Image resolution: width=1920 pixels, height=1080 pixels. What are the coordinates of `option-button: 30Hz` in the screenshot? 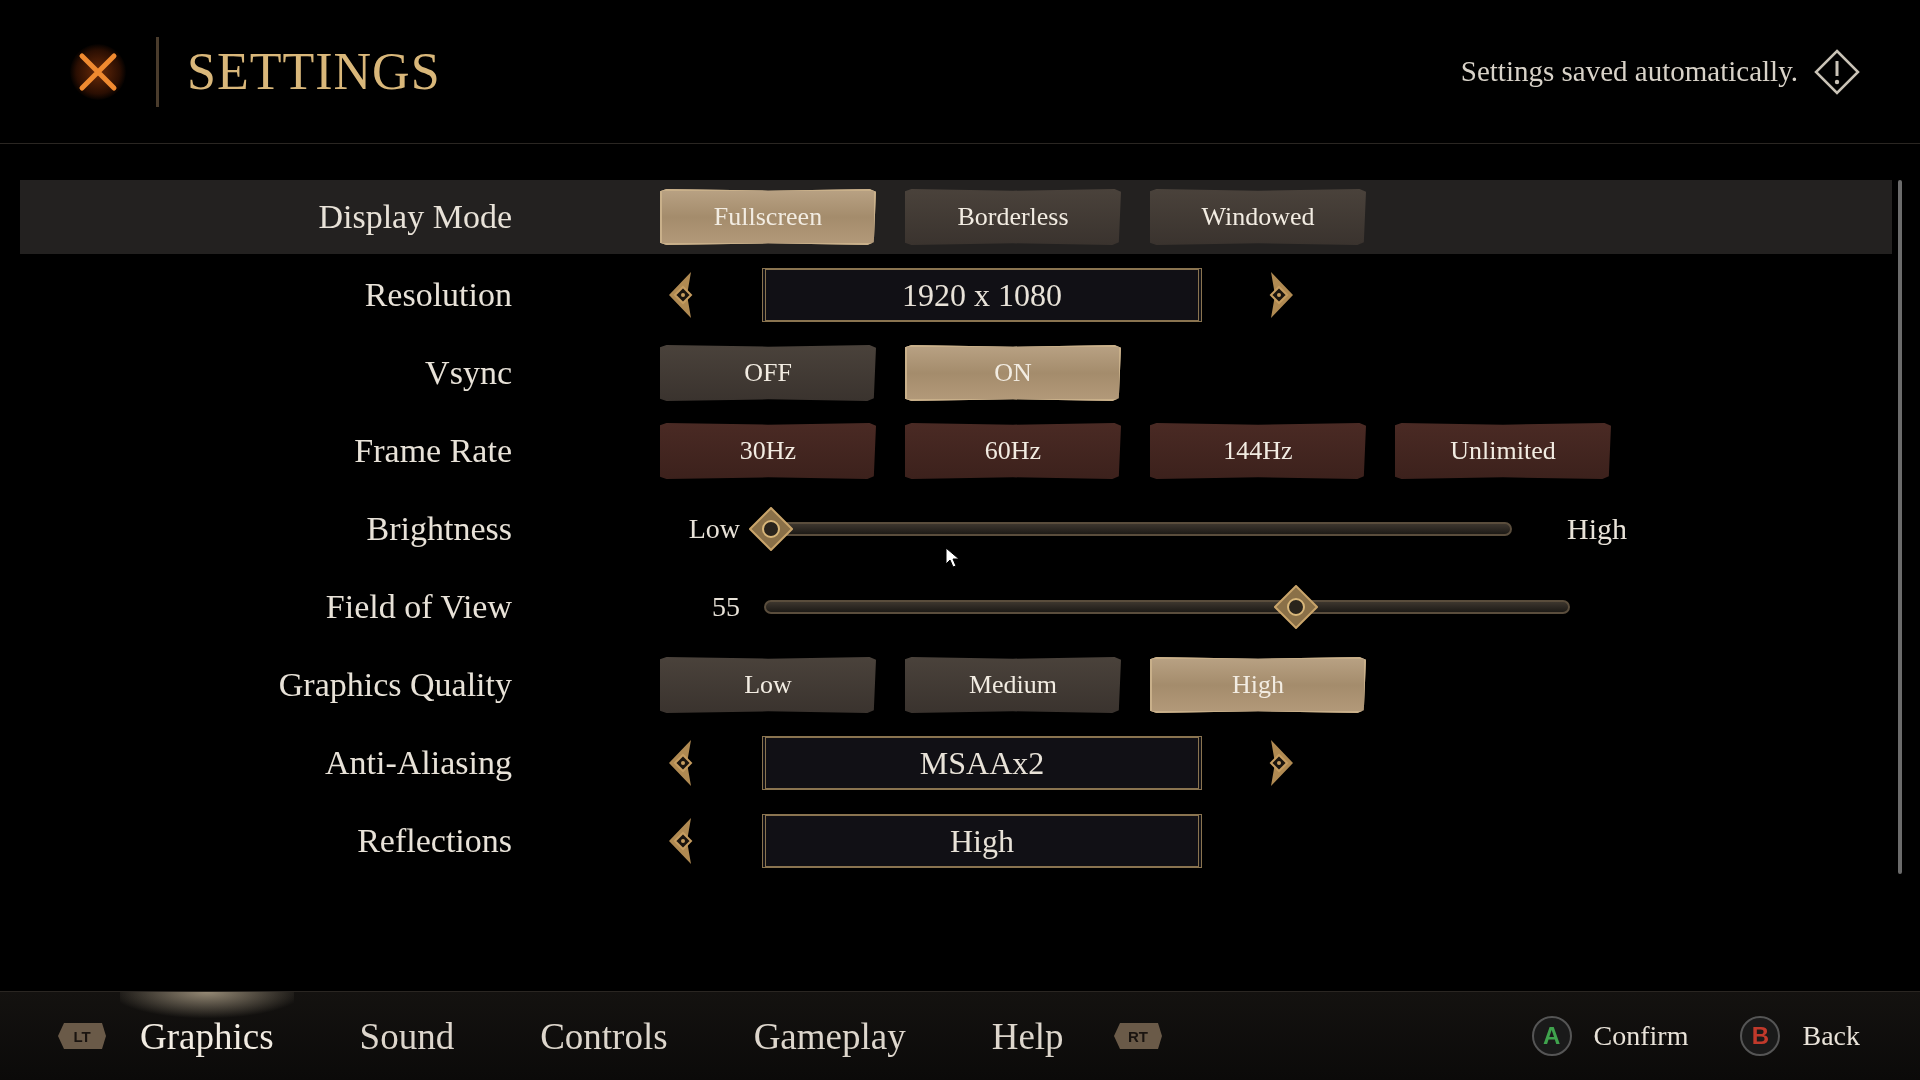 It's located at (768, 451).